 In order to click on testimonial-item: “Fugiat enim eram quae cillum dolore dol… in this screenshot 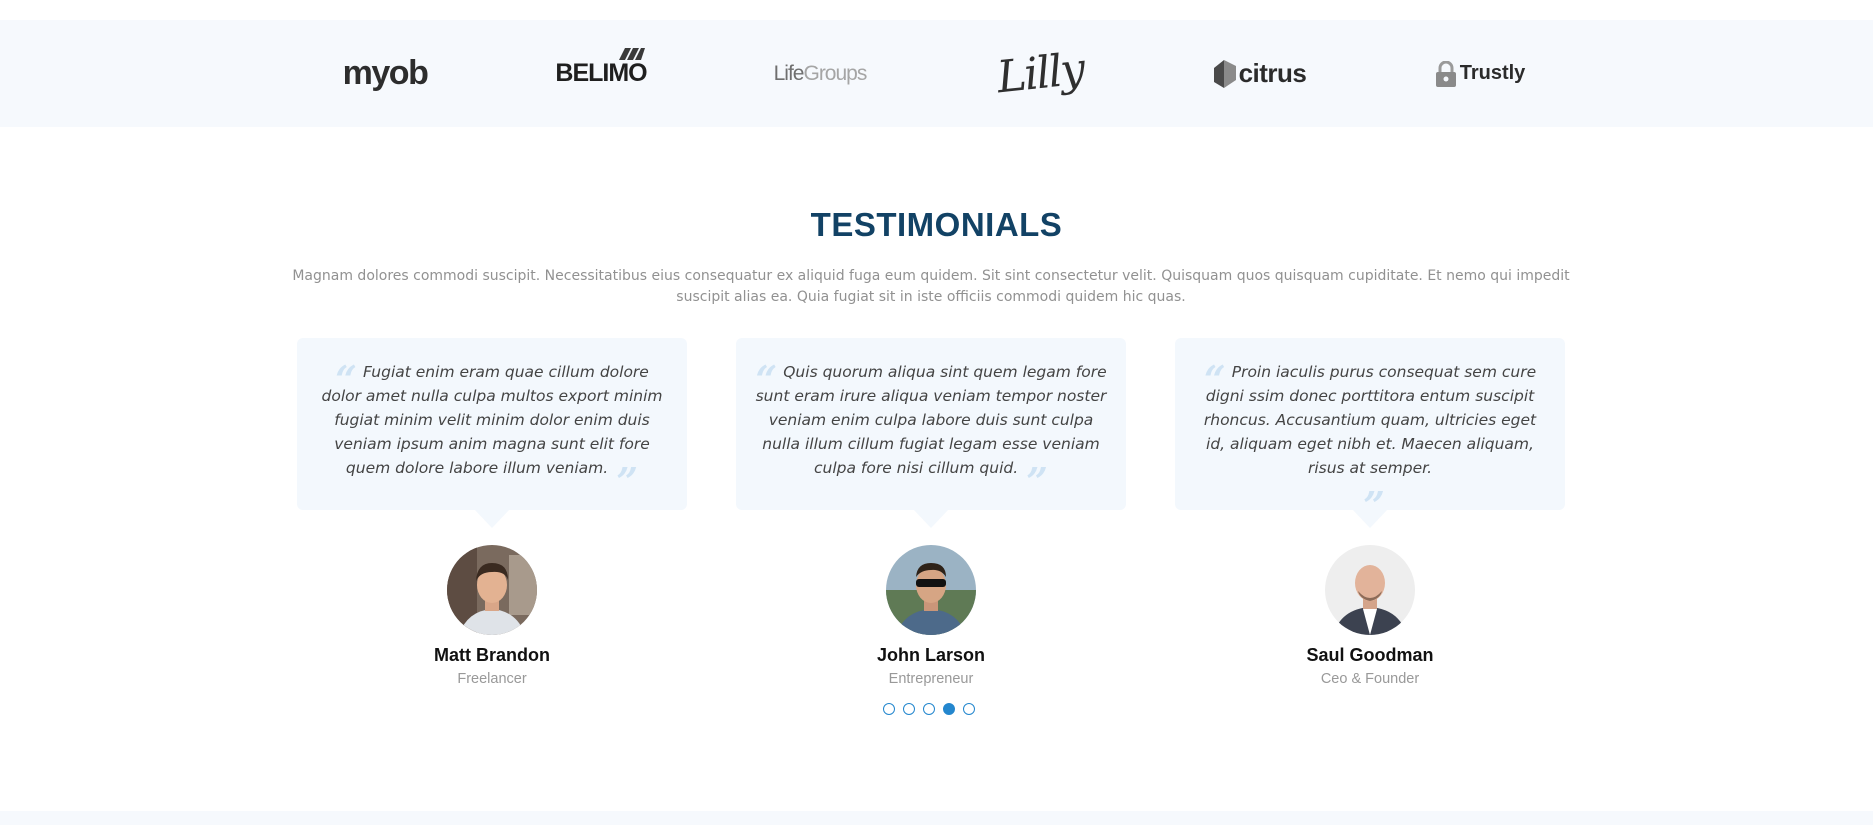, I will do `click(492, 512)`.